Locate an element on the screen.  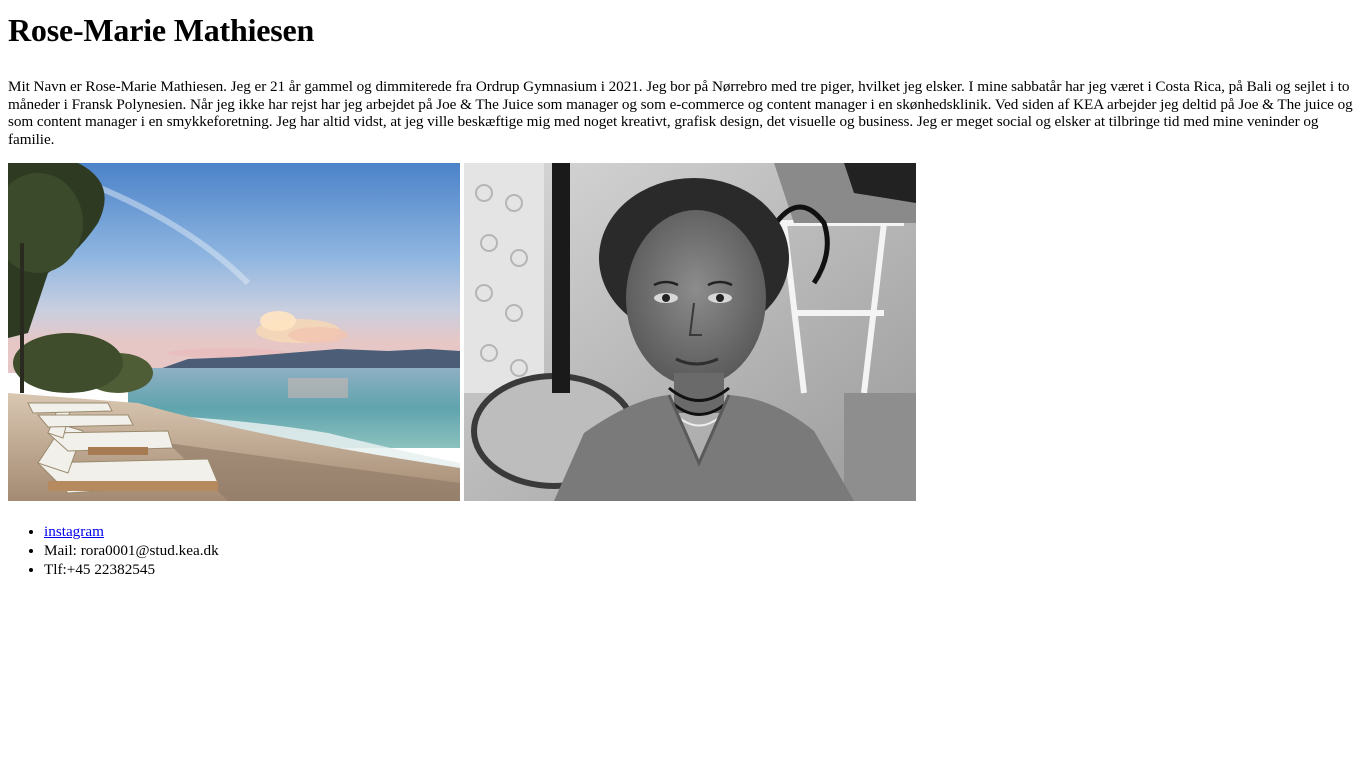
page-title: Rose-Marie Mathiesen is located at coordinates (161, 30).